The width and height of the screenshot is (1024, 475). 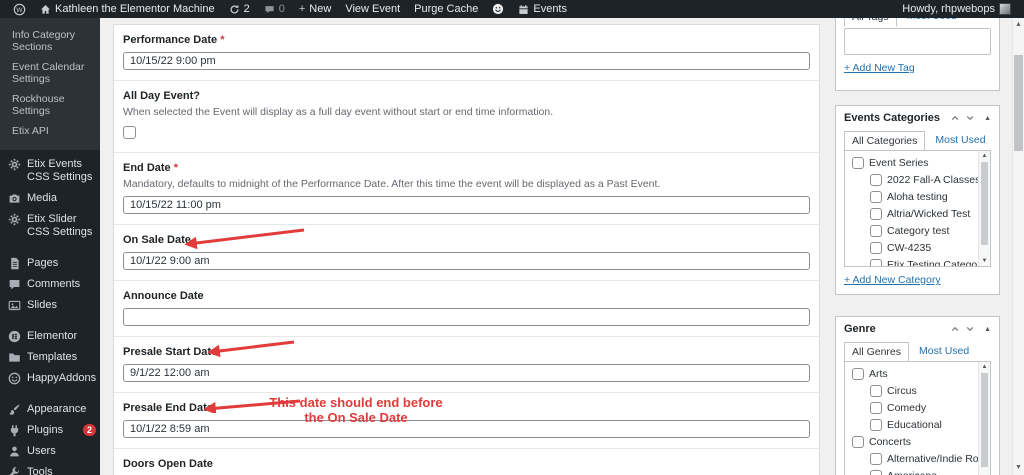 What do you see at coordinates (523, 9) in the screenshot?
I see `calendar-icon` at bounding box center [523, 9].